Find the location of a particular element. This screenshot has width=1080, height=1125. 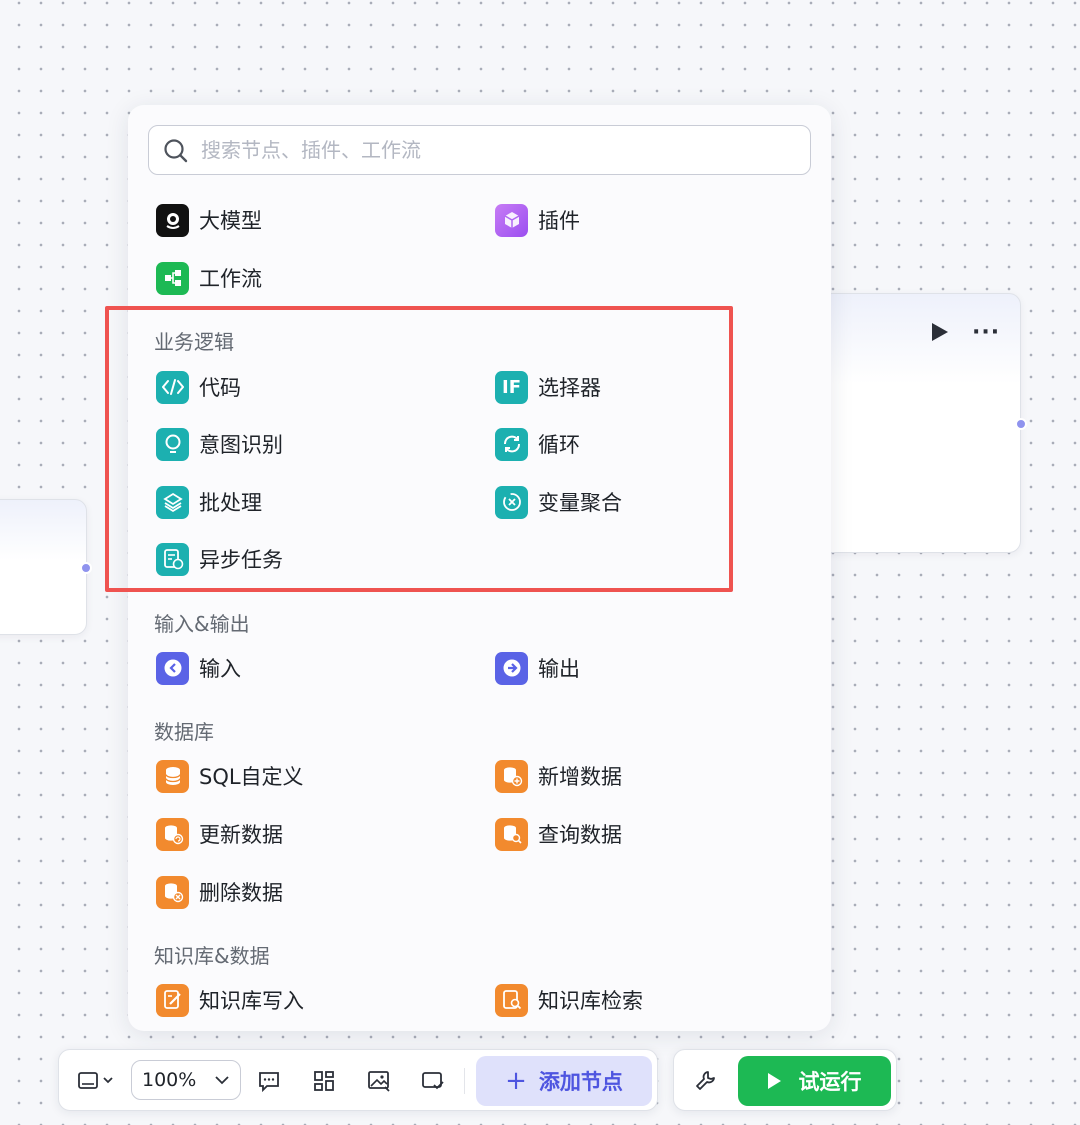

if-selector-icon: IF is located at coordinates (511, 387).